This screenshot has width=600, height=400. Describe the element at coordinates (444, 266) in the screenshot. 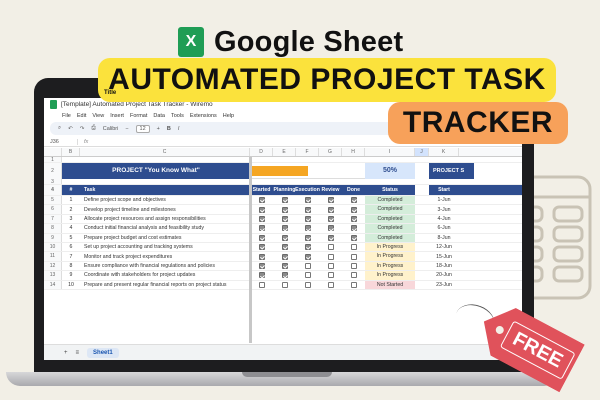

I see `start-date-cell: 18-Jun` at that location.